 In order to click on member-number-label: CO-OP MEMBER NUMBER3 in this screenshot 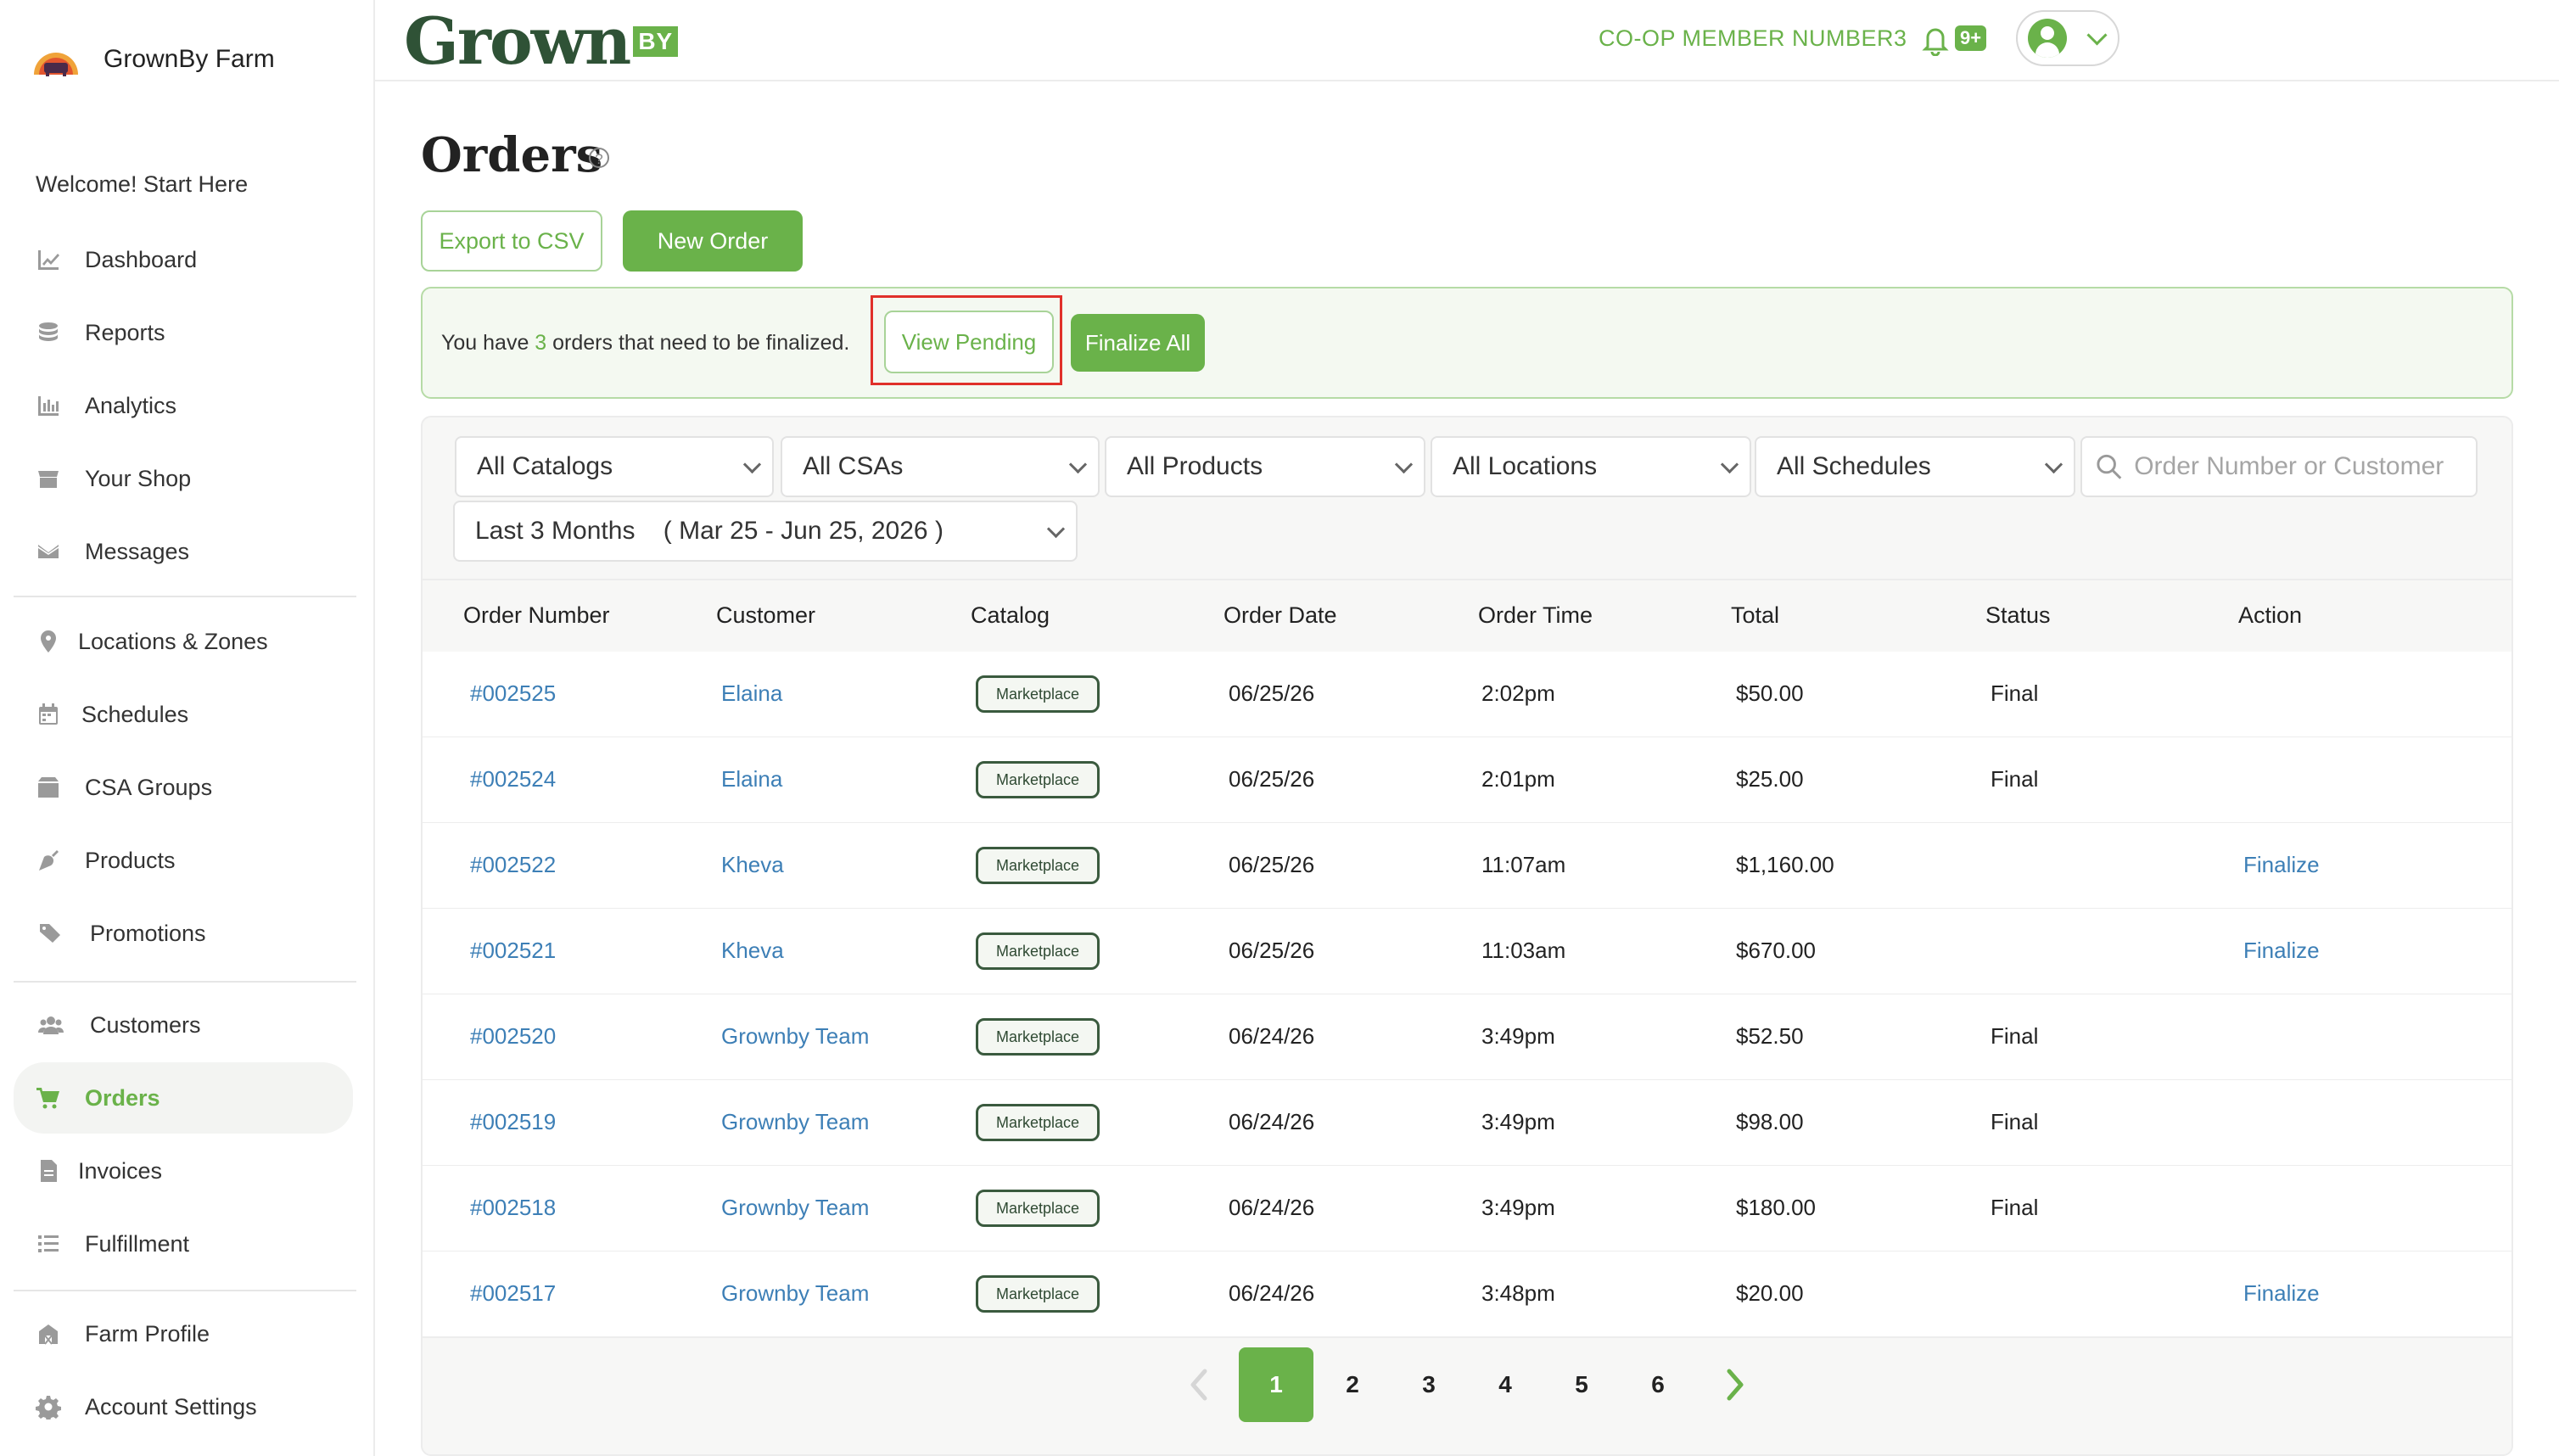, I will do `click(1753, 38)`.